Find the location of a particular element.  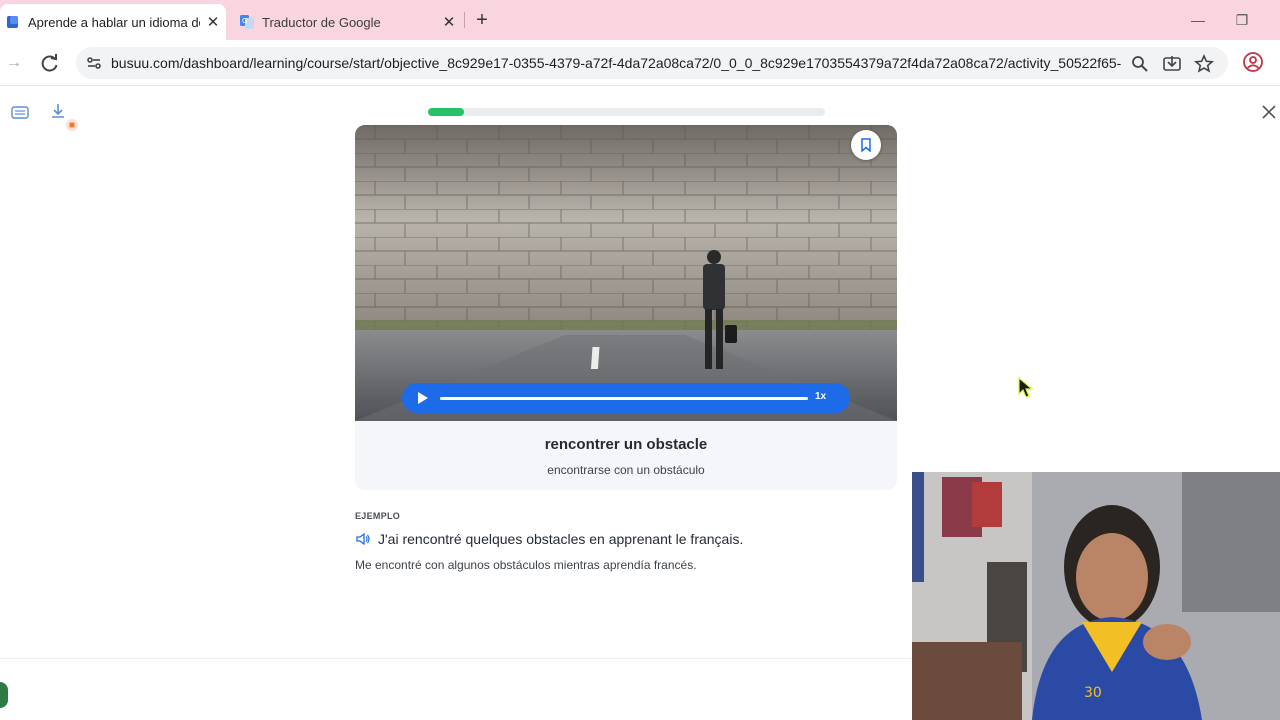

forward-icon: → is located at coordinates (14, 63).